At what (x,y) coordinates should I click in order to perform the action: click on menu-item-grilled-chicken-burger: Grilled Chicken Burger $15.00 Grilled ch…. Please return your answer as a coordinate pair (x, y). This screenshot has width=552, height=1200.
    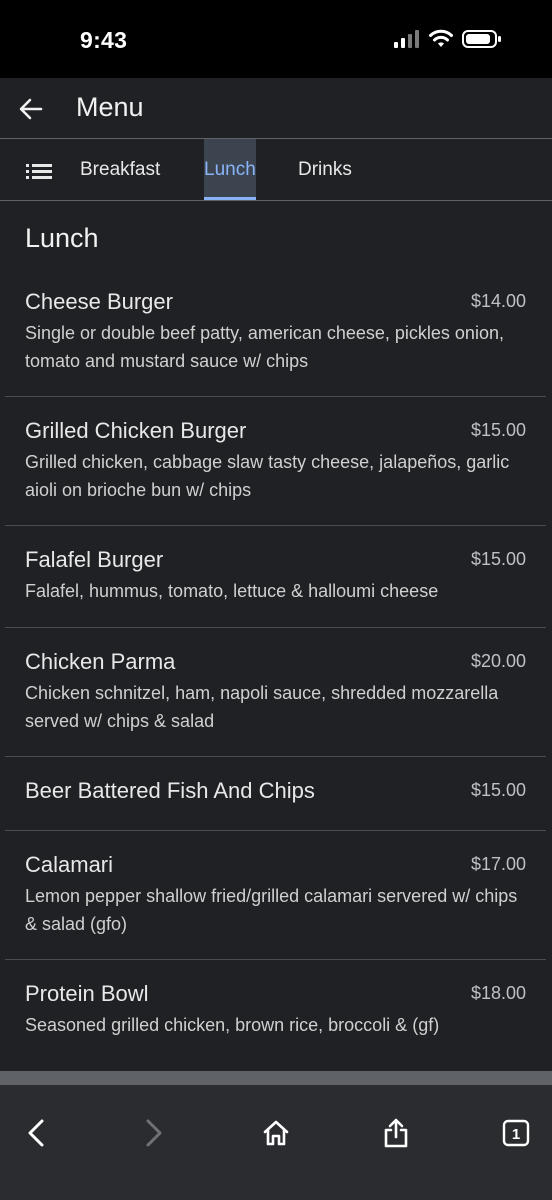
    Looking at the image, I should click on (275, 461).